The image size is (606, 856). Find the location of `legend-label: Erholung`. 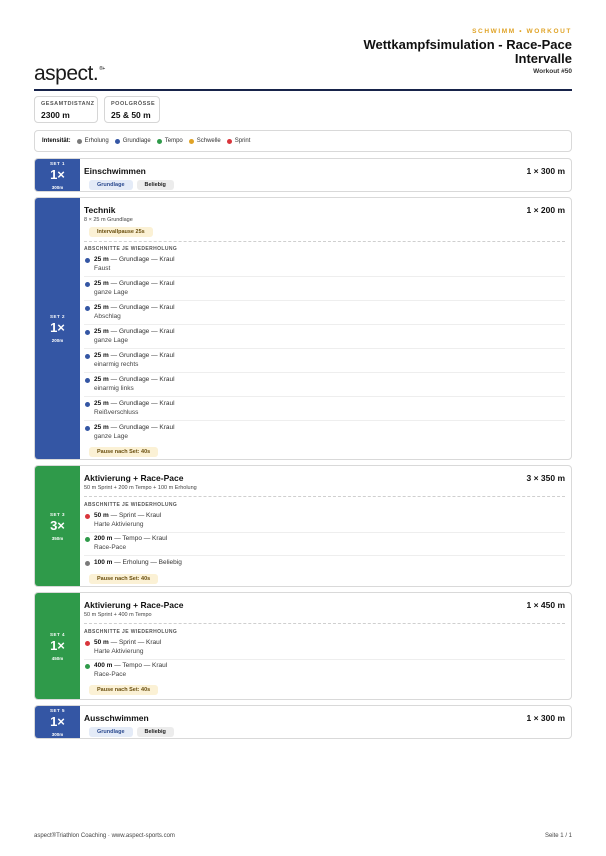

legend-label: Erholung is located at coordinates (96, 141).